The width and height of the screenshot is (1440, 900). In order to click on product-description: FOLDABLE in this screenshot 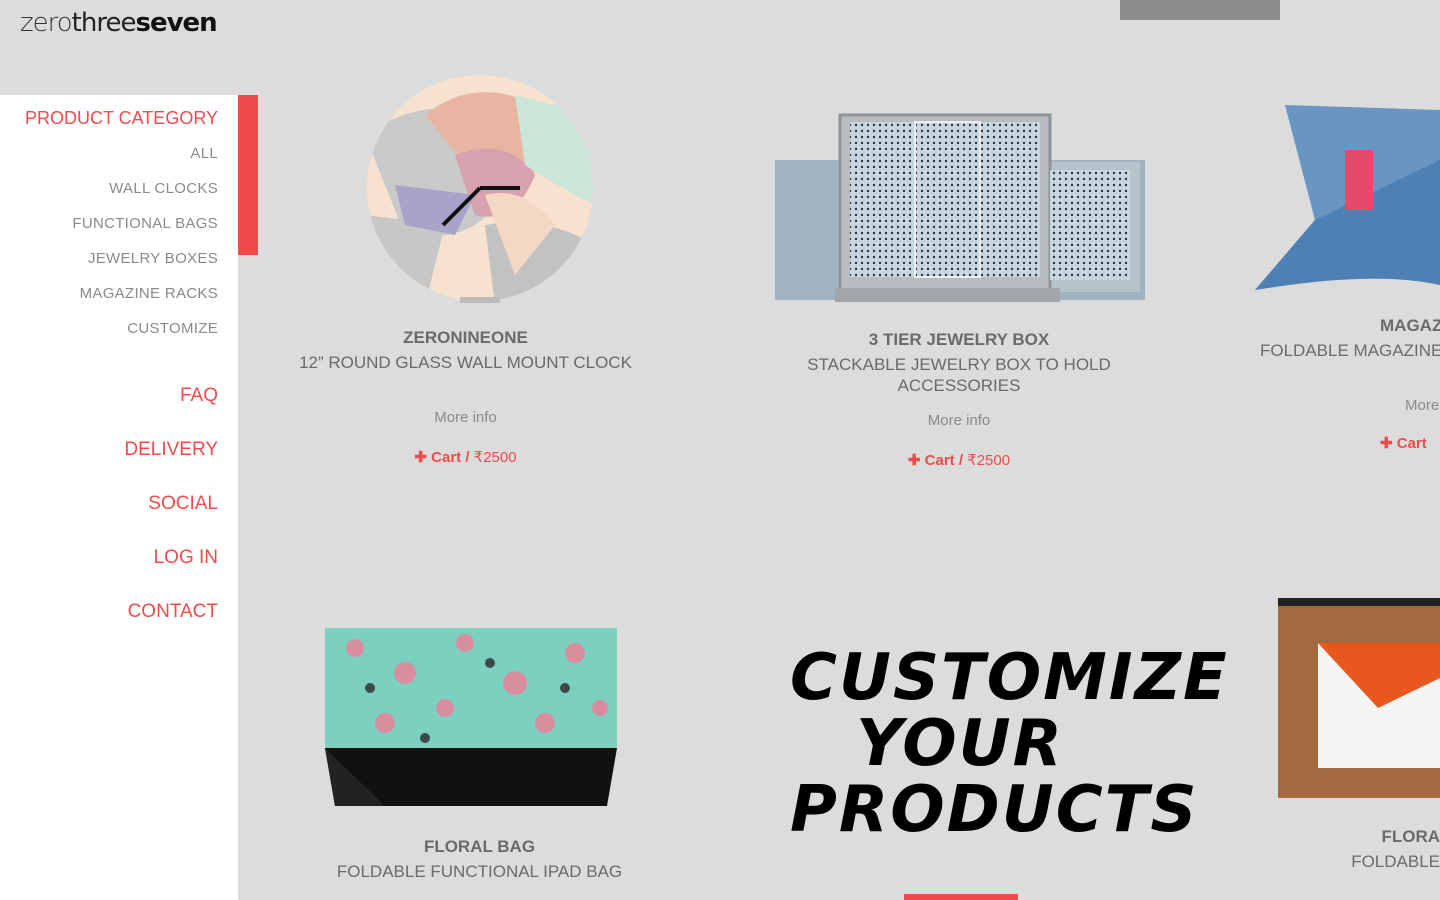, I will do `click(1395, 861)`.